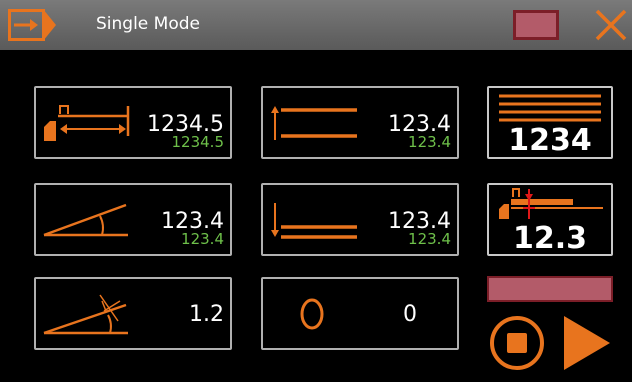 The height and width of the screenshot is (382, 632). What do you see at coordinates (410, 314) in the screenshot?
I see `counter-value: 0` at bounding box center [410, 314].